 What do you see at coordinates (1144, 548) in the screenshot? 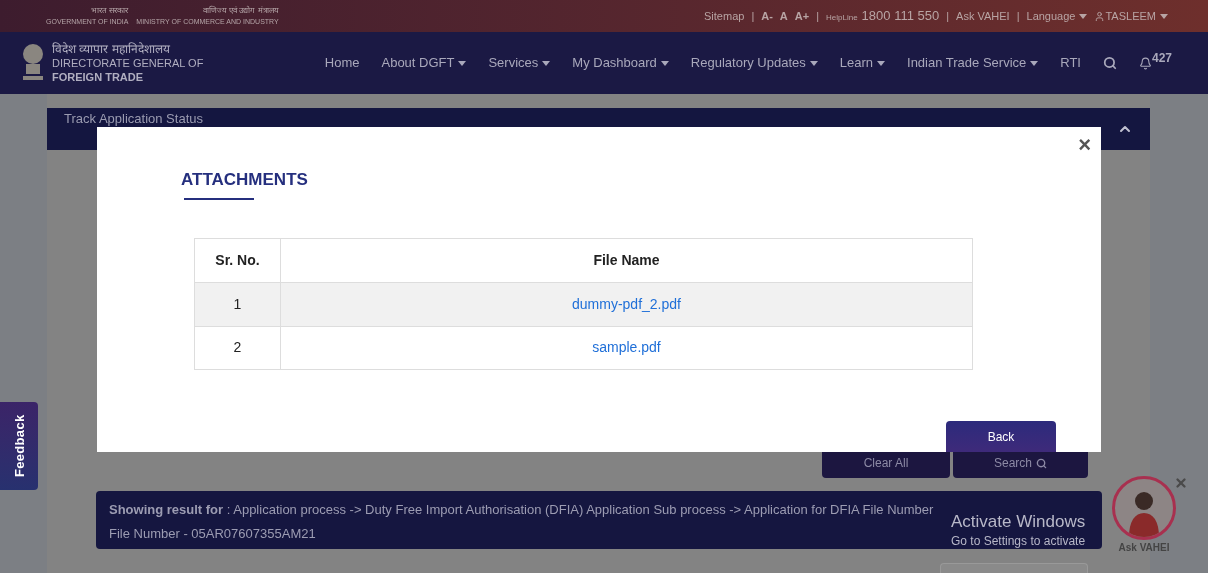
I see `assistant-label: Ask VAHEI` at bounding box center [1144, 548].